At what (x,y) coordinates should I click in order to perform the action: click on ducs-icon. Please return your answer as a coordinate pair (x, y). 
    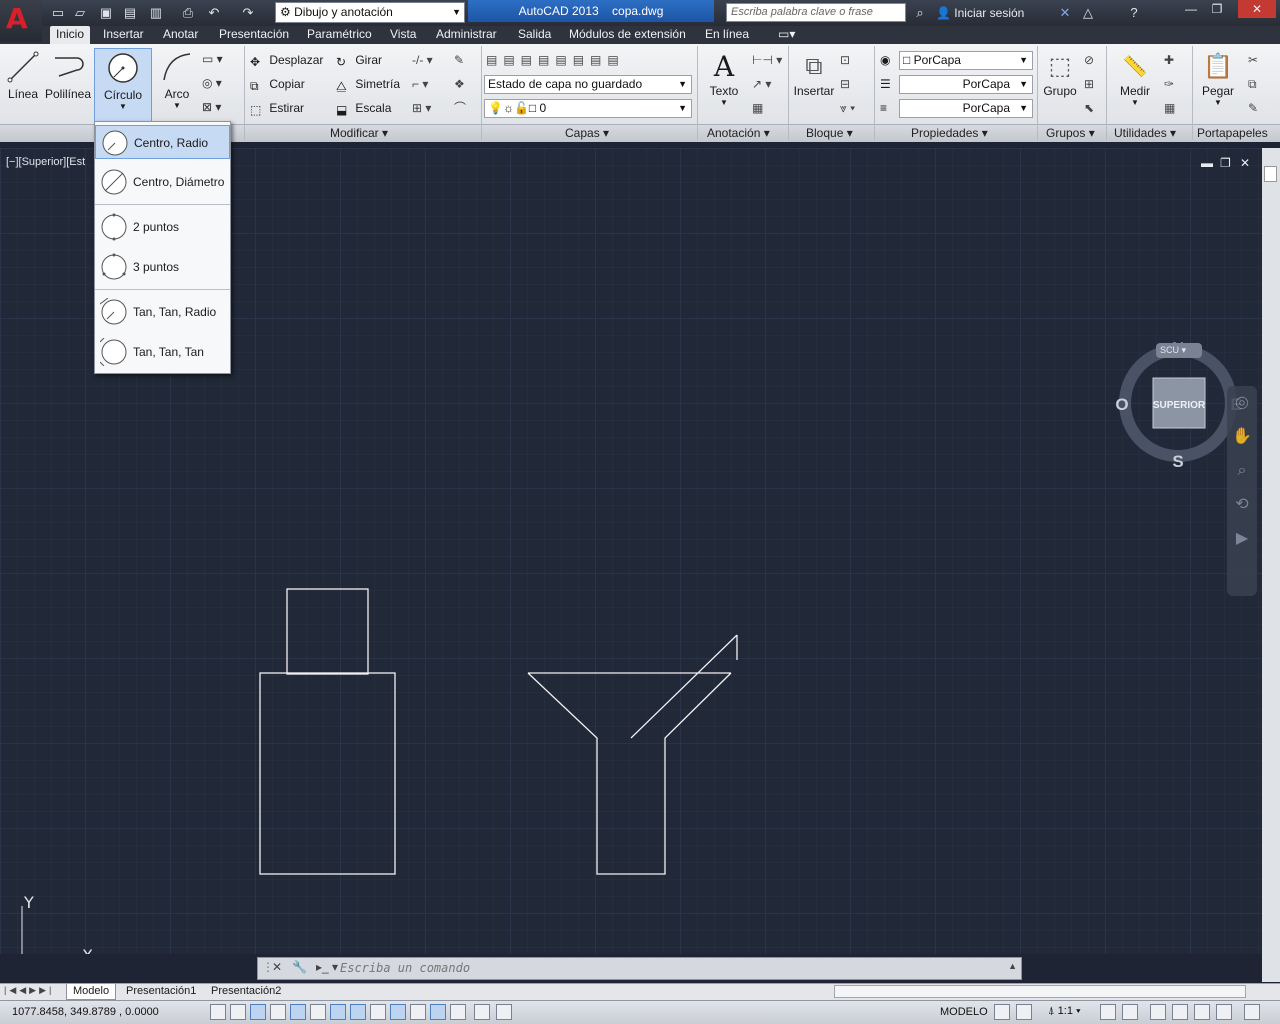
    Looking at the image, I should click on (378, 1012).